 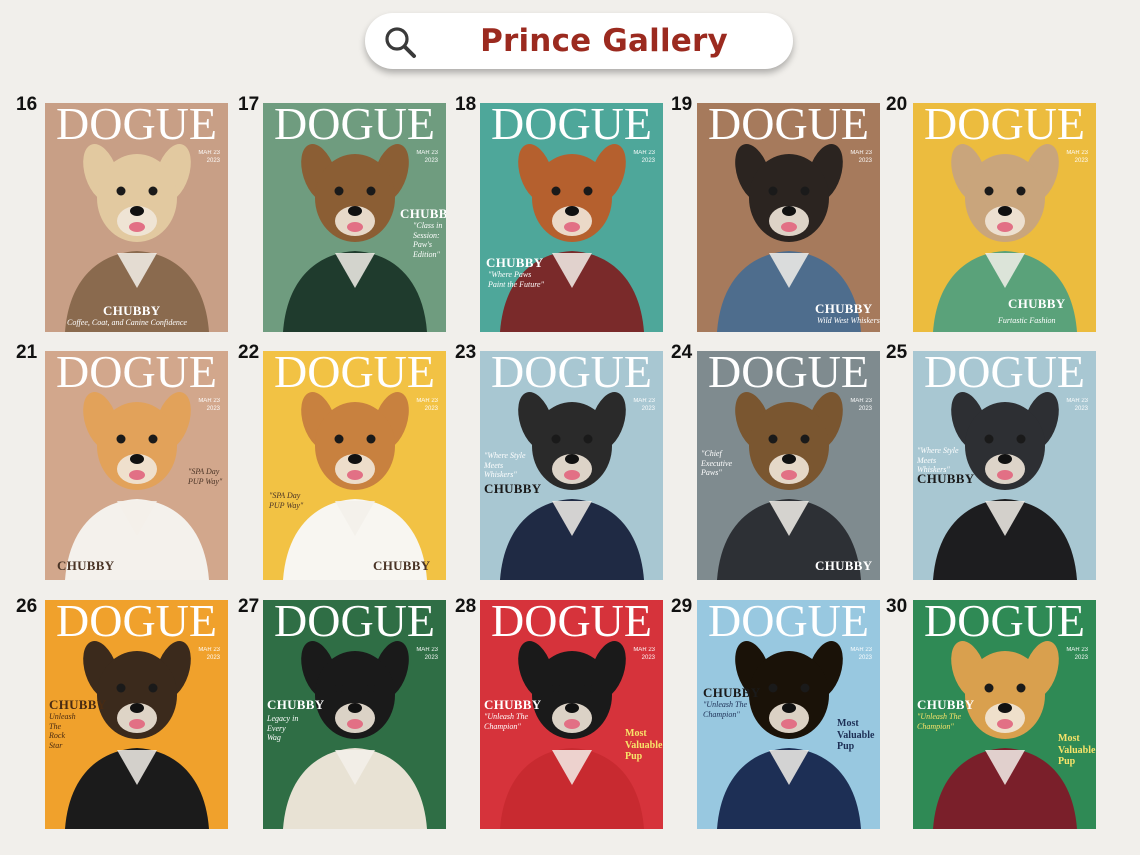 What do you see at coordinates (717, 463) in the screenshot?
I see `cover-tagline: "Chief Executive Paws"` at bounding box center [717, 463].